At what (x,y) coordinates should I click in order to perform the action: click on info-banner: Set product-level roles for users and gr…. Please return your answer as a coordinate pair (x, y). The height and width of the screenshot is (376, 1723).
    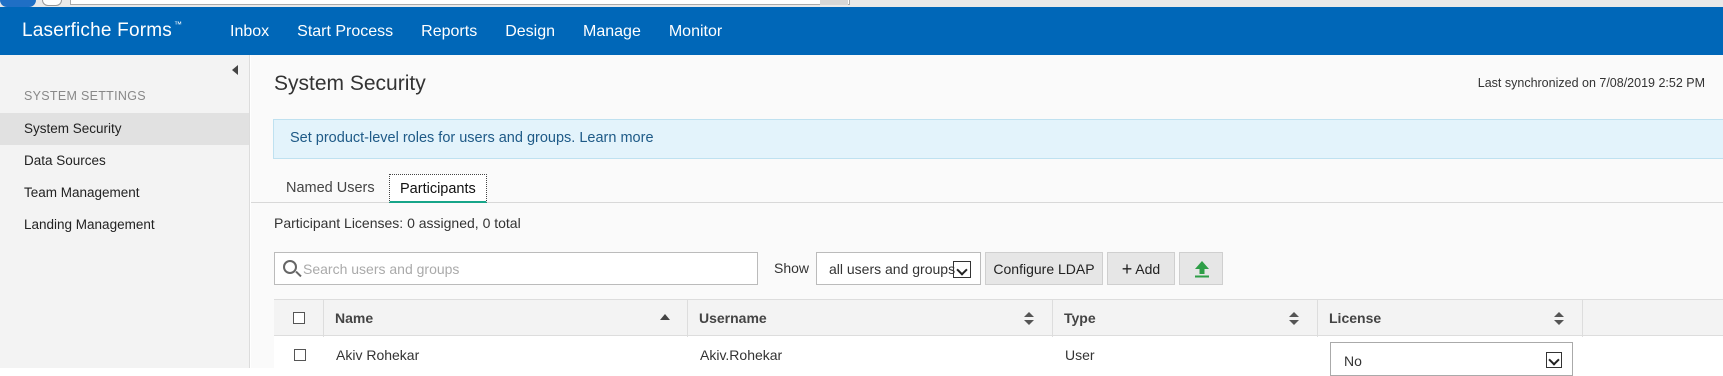
    Looking at the image, I should click on (998, 139).